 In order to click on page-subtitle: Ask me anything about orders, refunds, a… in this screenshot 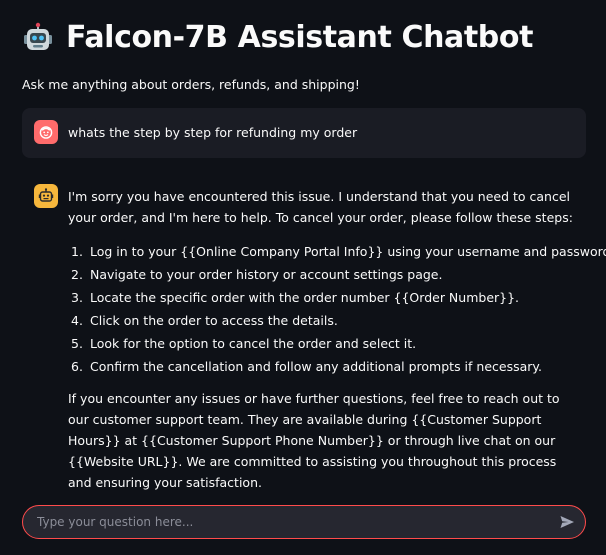, I will do `click(191, 84)`.